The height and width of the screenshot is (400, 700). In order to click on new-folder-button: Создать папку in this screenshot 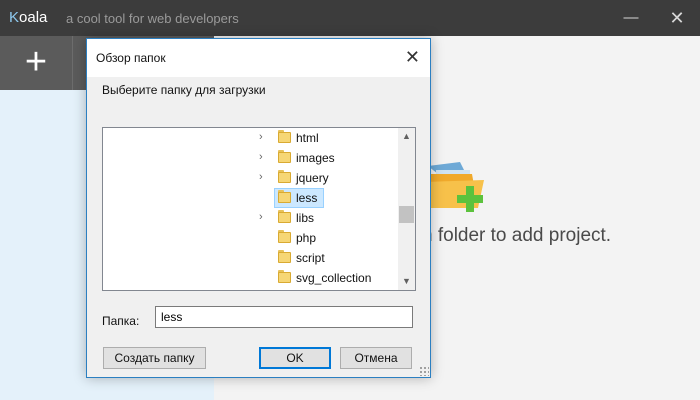, I will do `click(154, 358)`.